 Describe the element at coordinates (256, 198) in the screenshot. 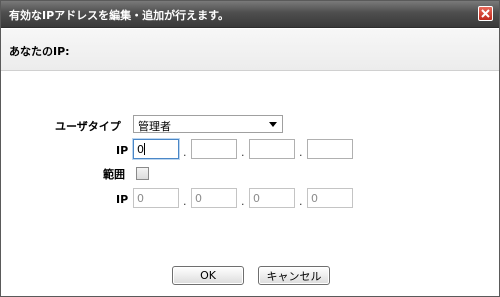

I see `range-ip-octet-3-value: 0` at that location.